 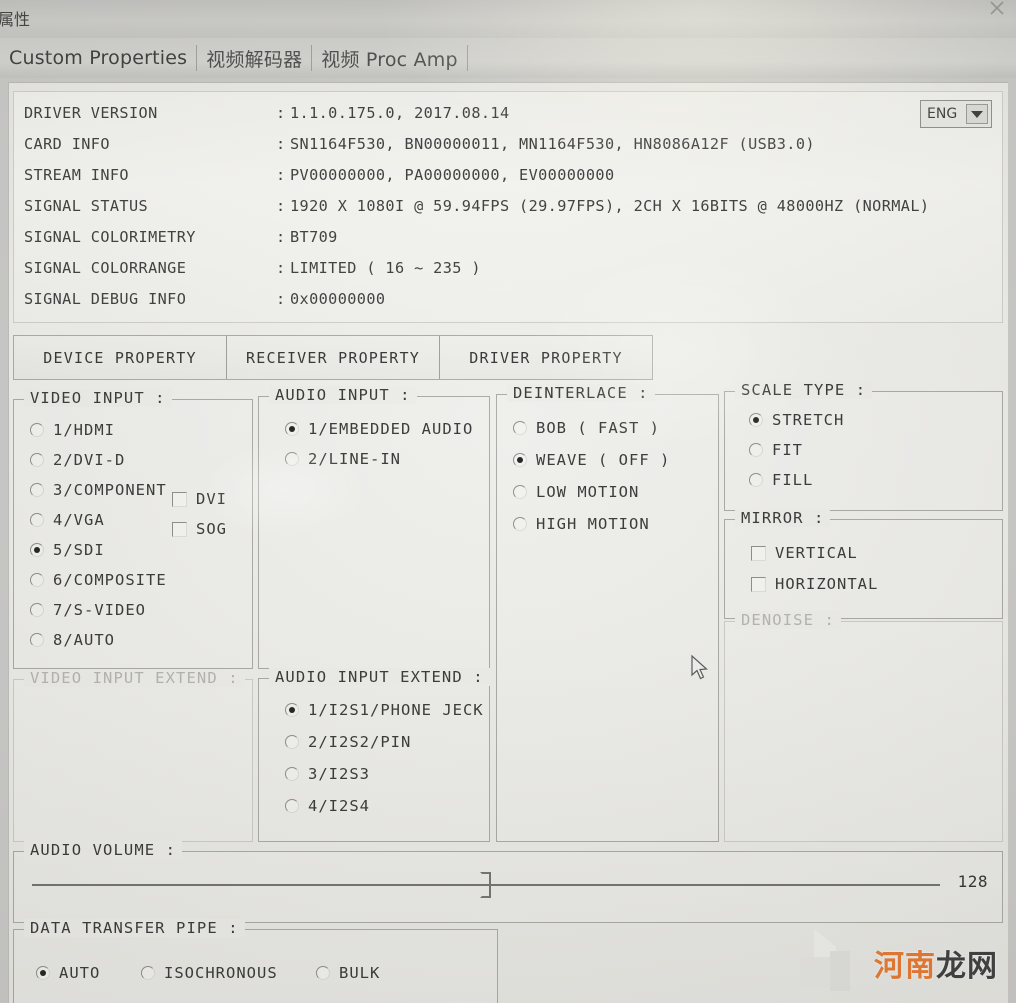 I want to click on checkbox-dvi: DVI, so click(x=199, y=499).